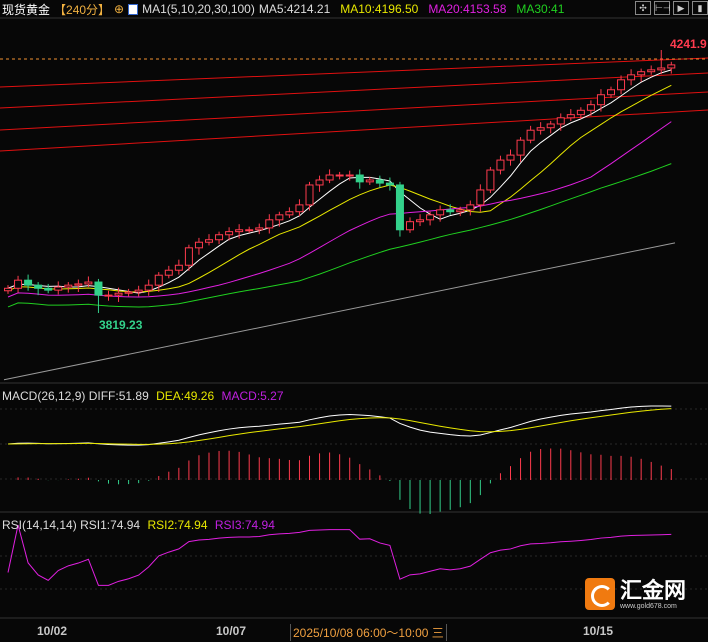 This screenshot has height=642, width=708. What do you see at coordinates (44, 396) in the screenshot?
I see `macd-title: MACD(26,12,9)` at bounding box center [44, 396].